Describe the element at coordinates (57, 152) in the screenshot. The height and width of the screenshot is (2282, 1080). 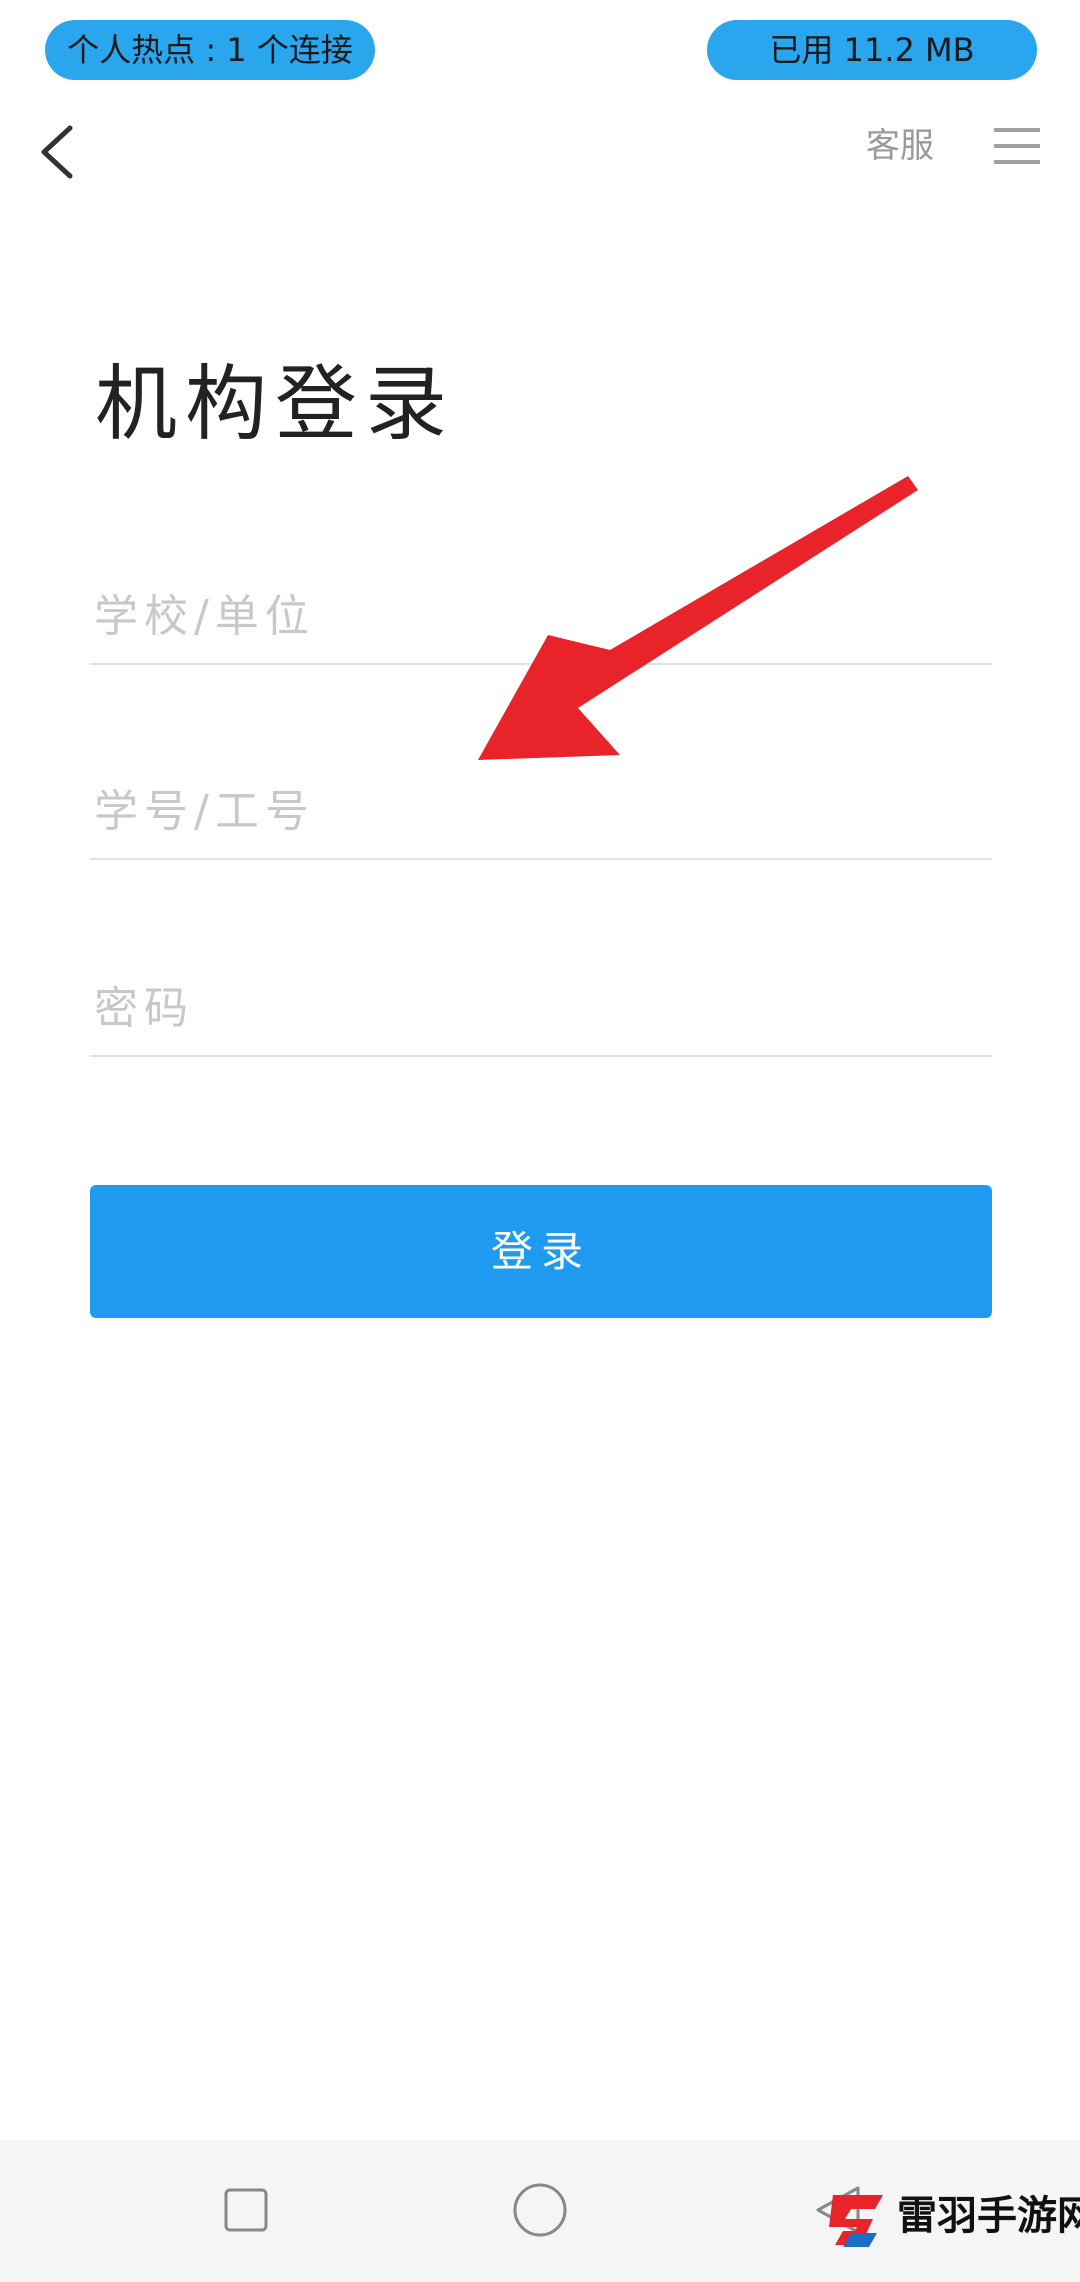
I see `chevron-left-icon` at that location.